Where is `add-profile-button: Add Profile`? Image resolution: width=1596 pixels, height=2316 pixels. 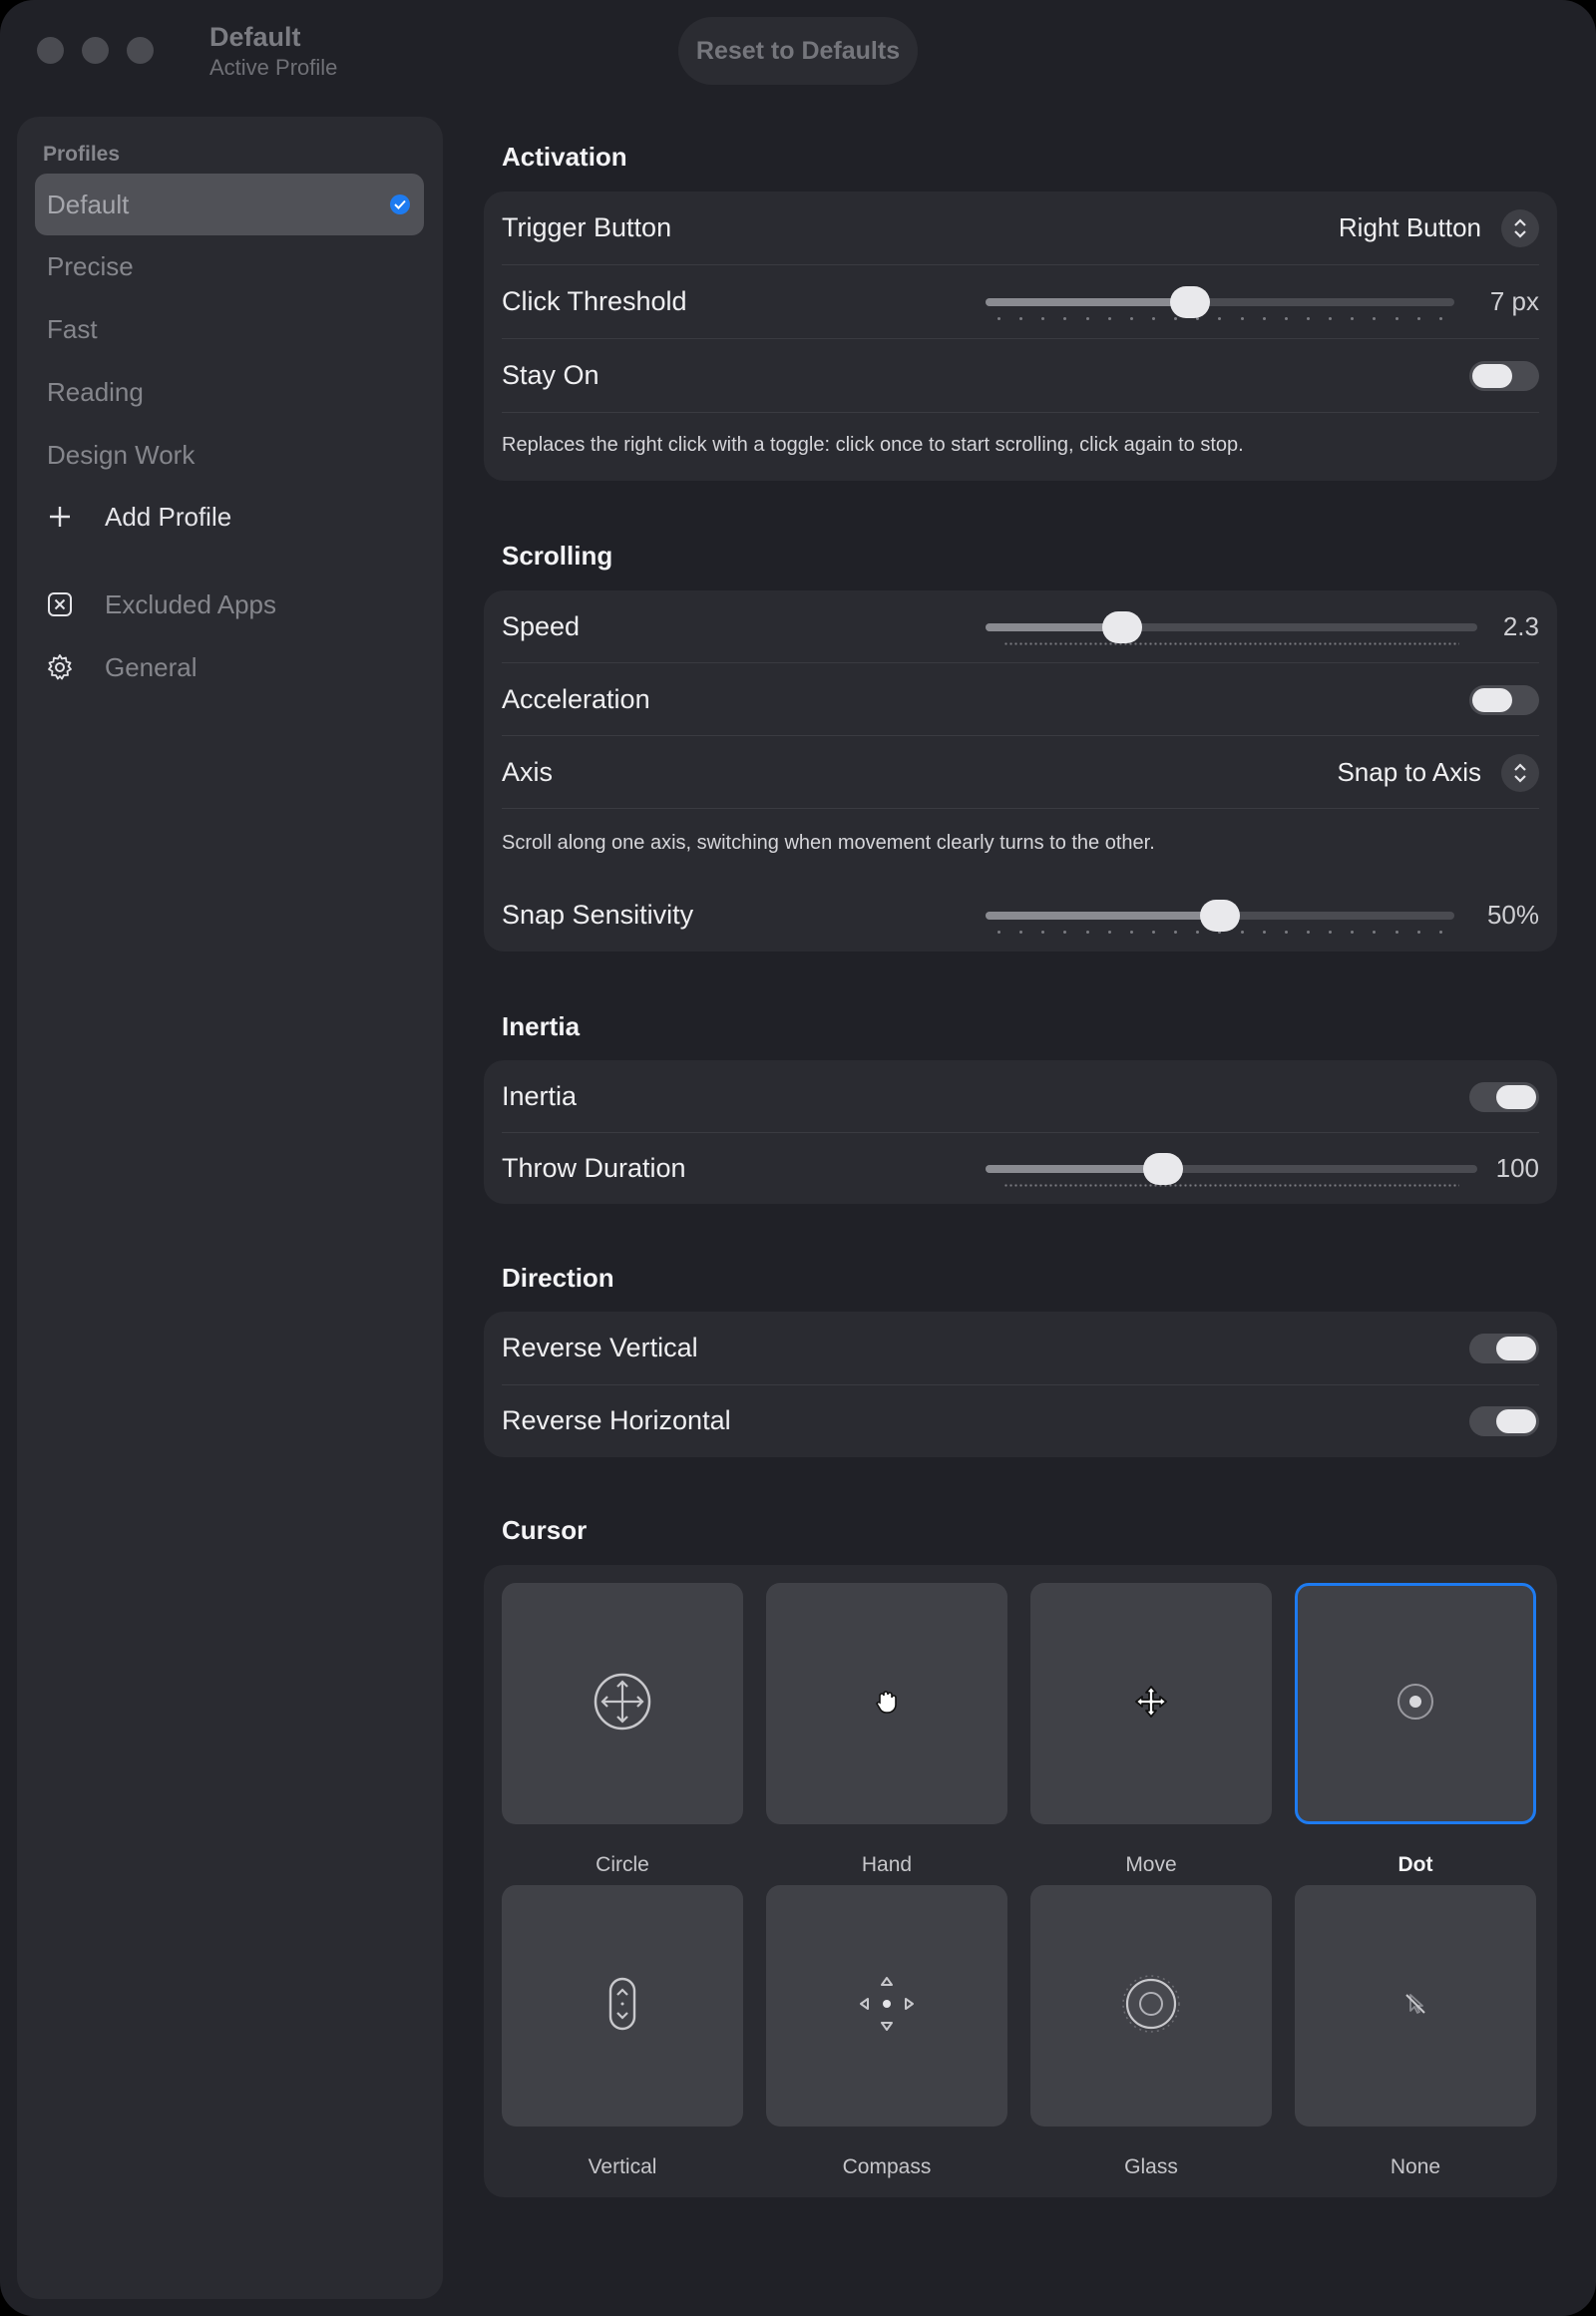
add-profile-button: Add Profile is located at coordinates (229, 517).